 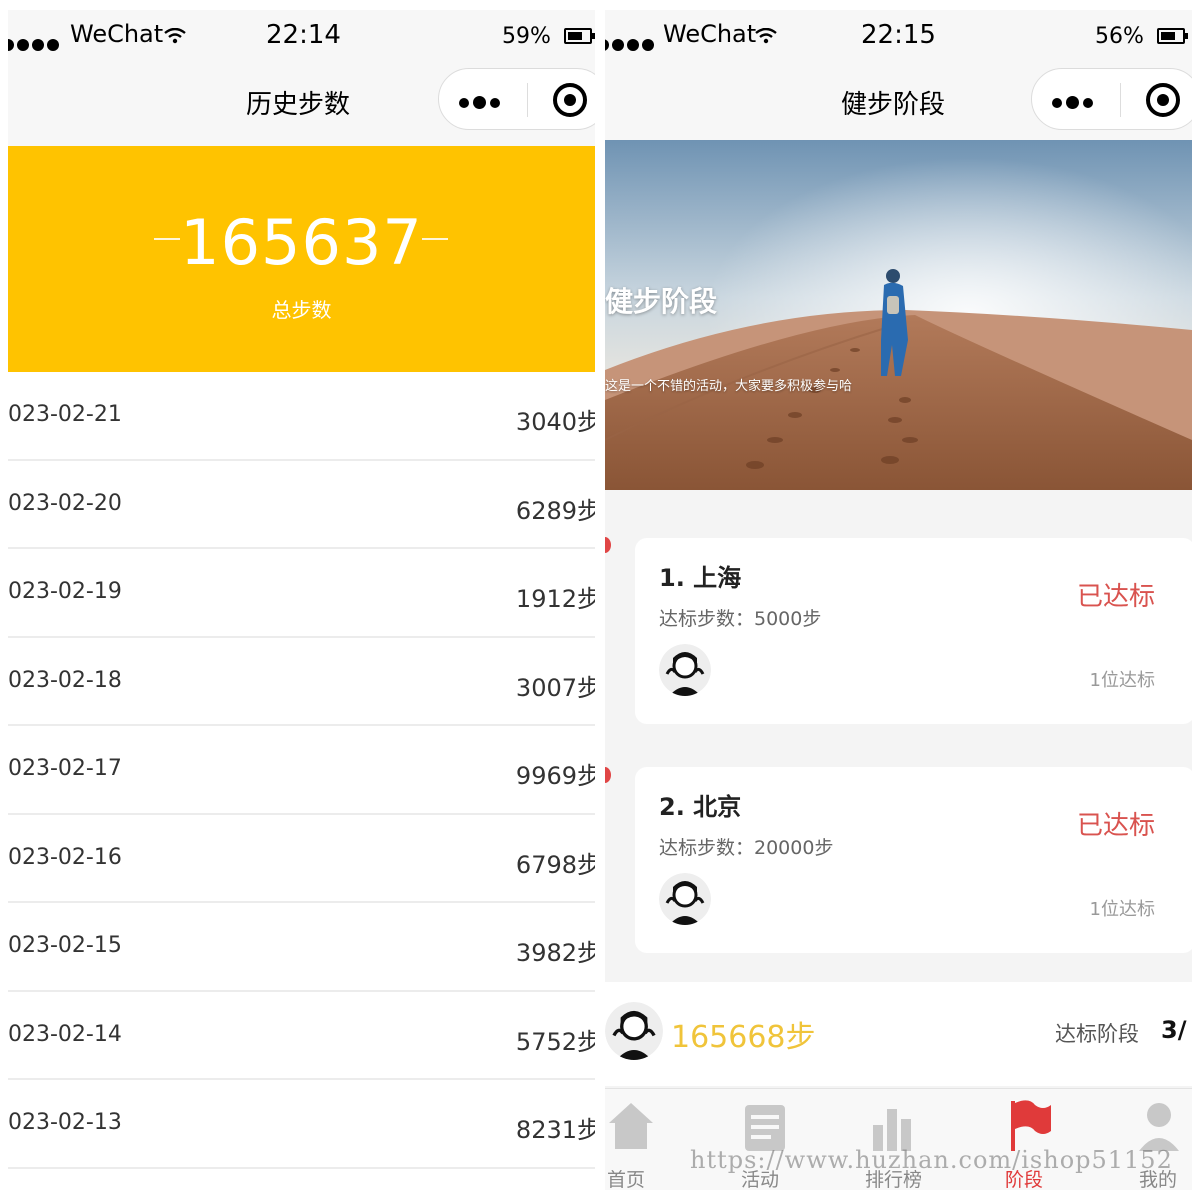 I want to click on tab-bar: 首页 活动 排行榜 阶段 我的, so click(x=898, y=1139).